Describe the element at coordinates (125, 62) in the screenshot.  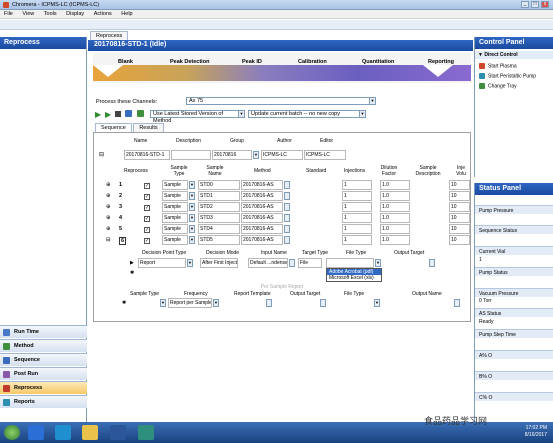
I see `stage-blank: Blank` at that location.